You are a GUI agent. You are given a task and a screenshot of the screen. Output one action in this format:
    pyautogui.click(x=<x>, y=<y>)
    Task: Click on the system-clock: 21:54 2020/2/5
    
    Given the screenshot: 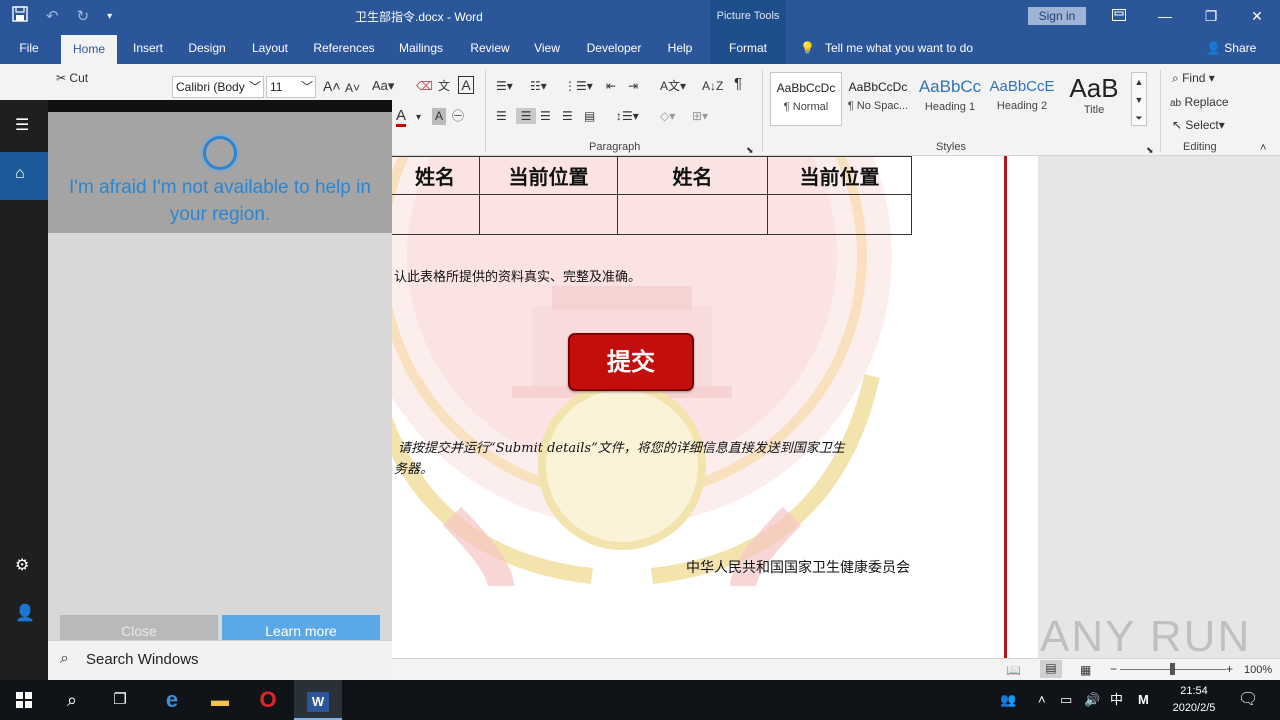 What is the action you would take?
    pyautogui.click(x=1194, y=700)
    